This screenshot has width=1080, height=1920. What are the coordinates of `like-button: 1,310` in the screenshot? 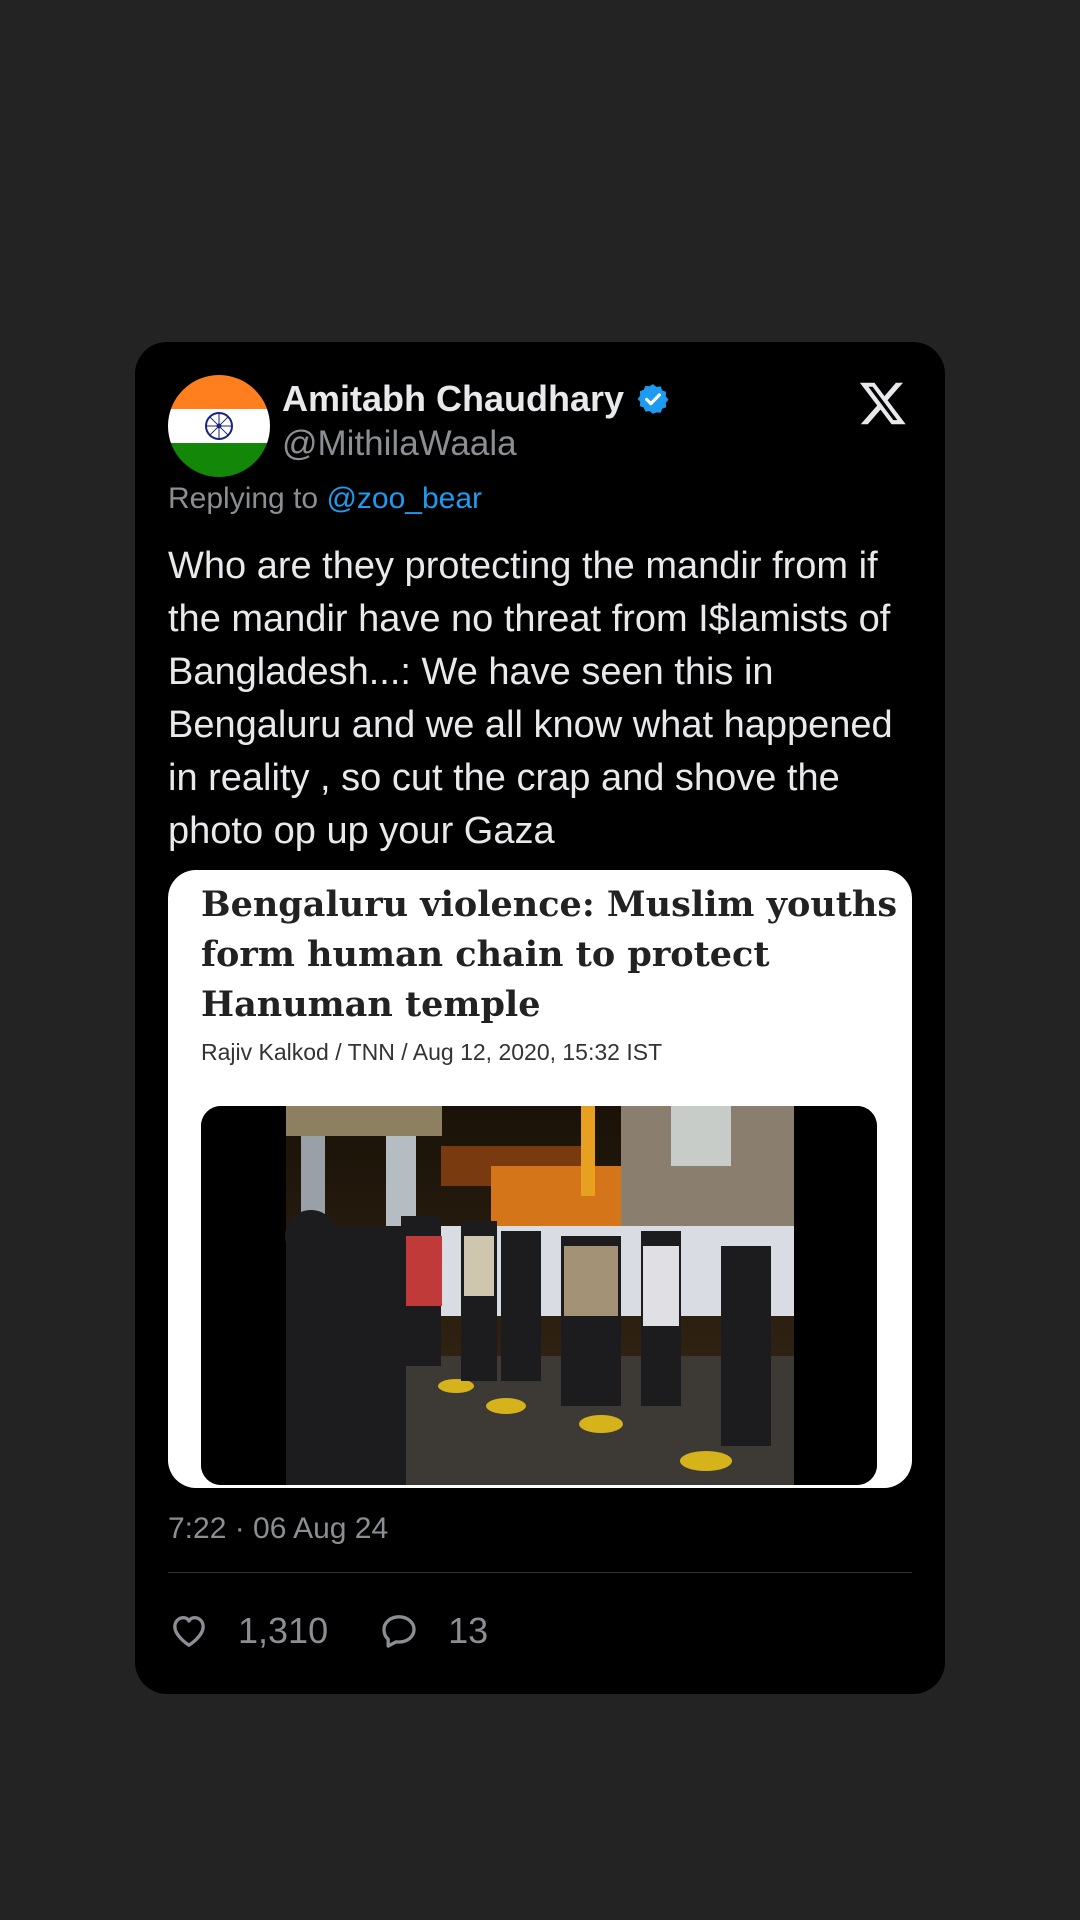 It's located at (248, 1631).